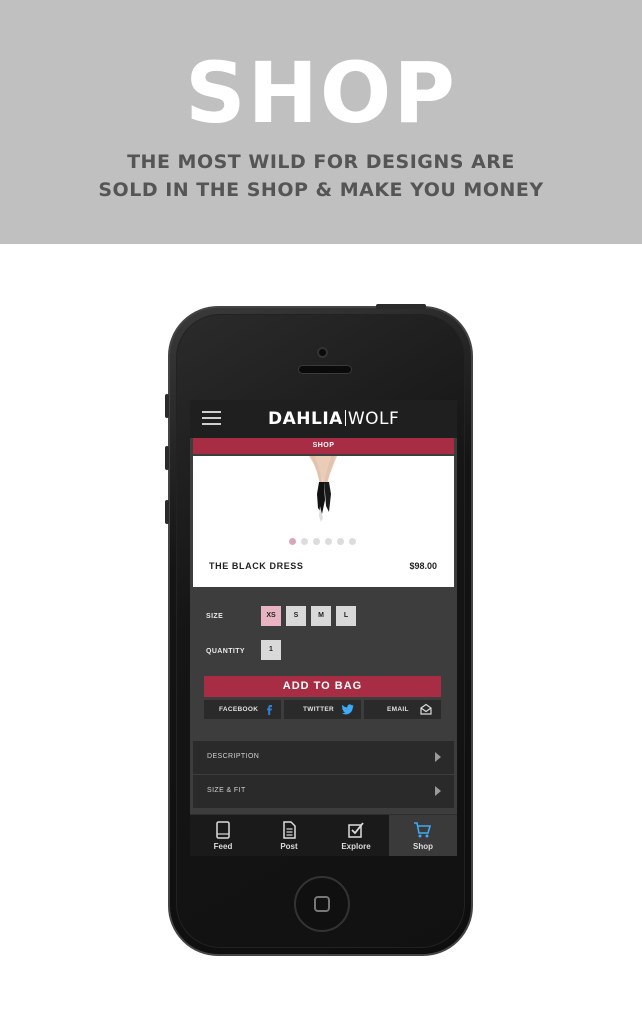 This screenshot has height=1012, width=642. What do you see at coordinates (223, 830) in the screenshot?
I see `tablet-icon` at bounding box center [223, 830].